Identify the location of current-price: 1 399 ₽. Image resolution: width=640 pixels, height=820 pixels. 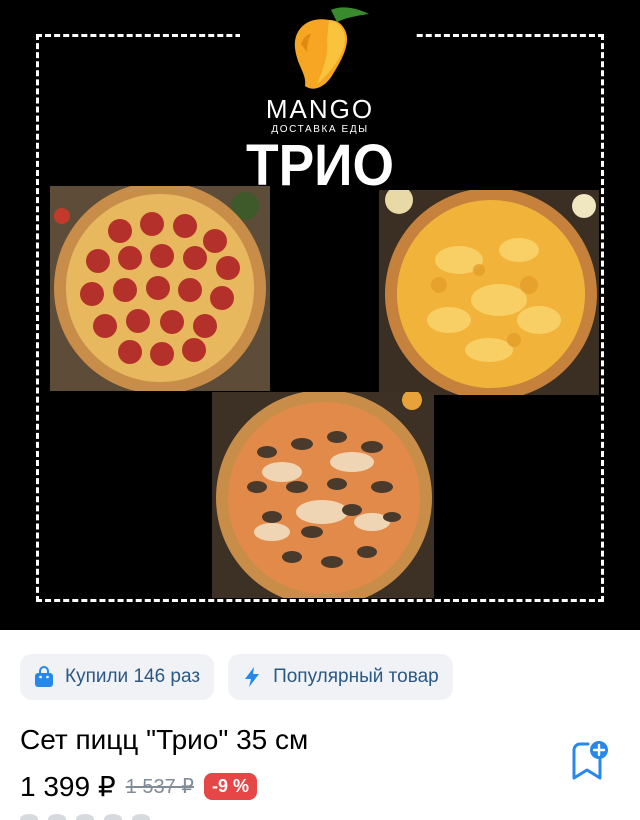
(68, 786).